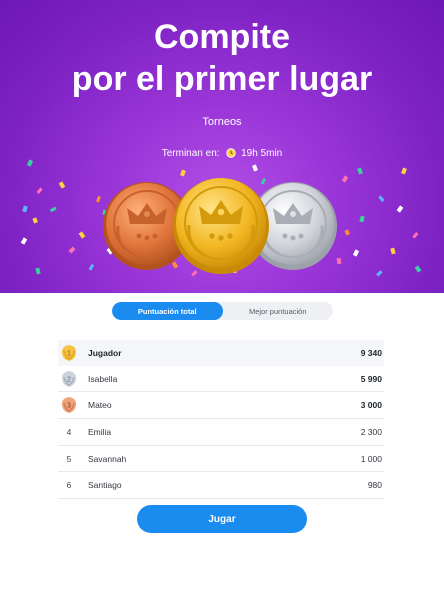 The height and width of the screenshot is (592, 444). Describe the element at coordinates (100, 405) in the screenshot. I see `player-name: Mateo` at that location.